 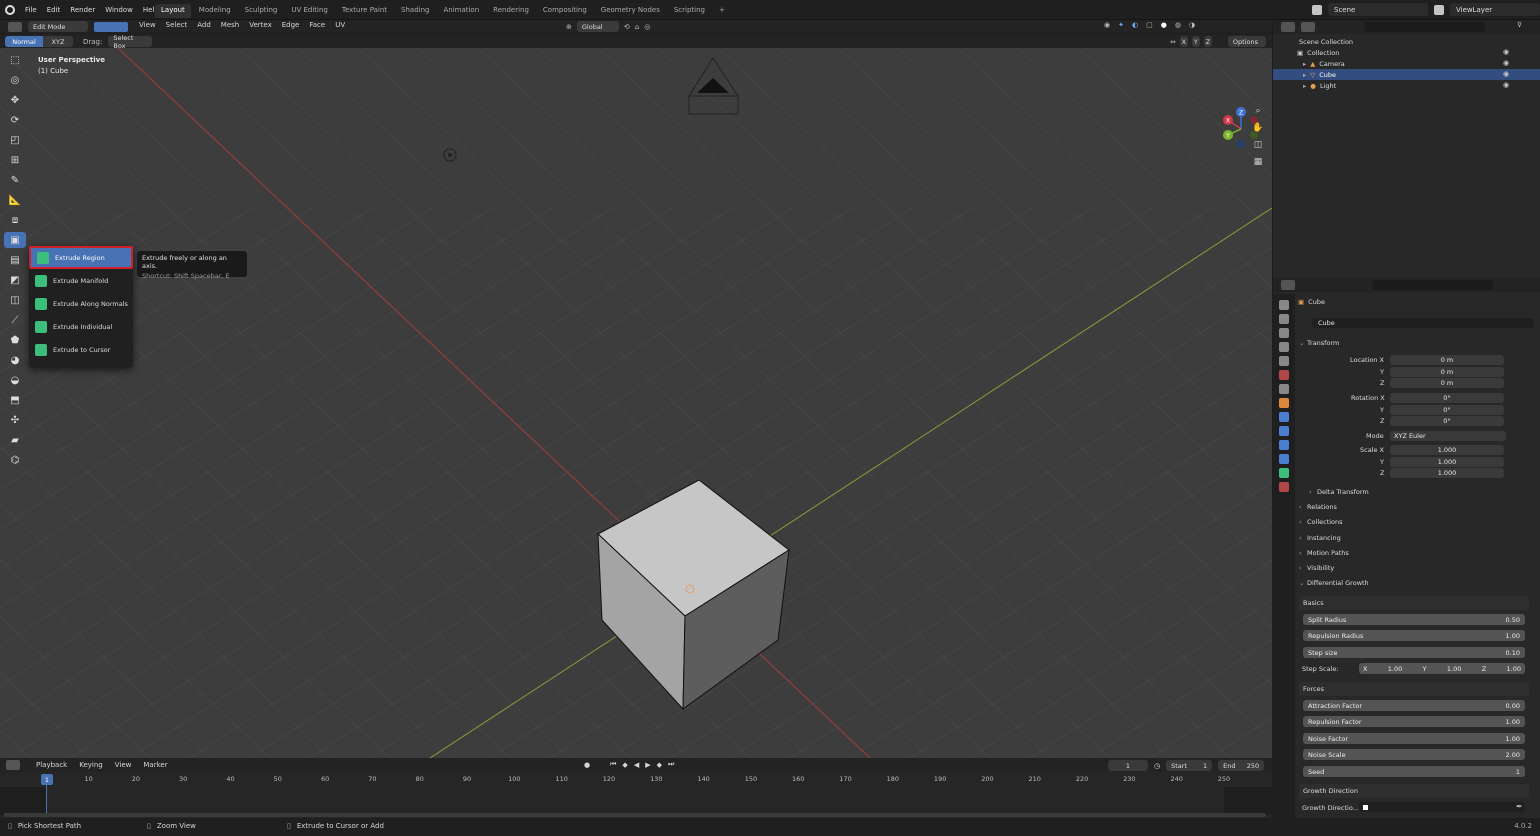 I want to click on pivot-icon: ⟲, so click(x=627, y=27).